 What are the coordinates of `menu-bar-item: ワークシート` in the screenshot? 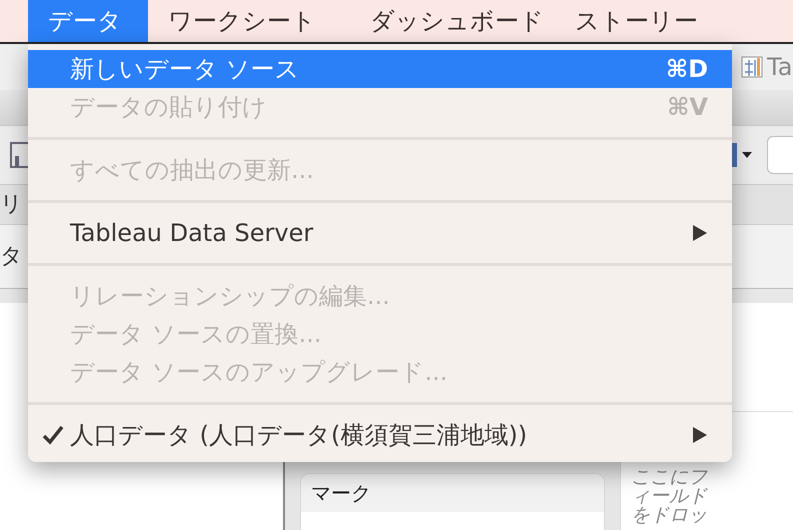 It's located at (249, 21).